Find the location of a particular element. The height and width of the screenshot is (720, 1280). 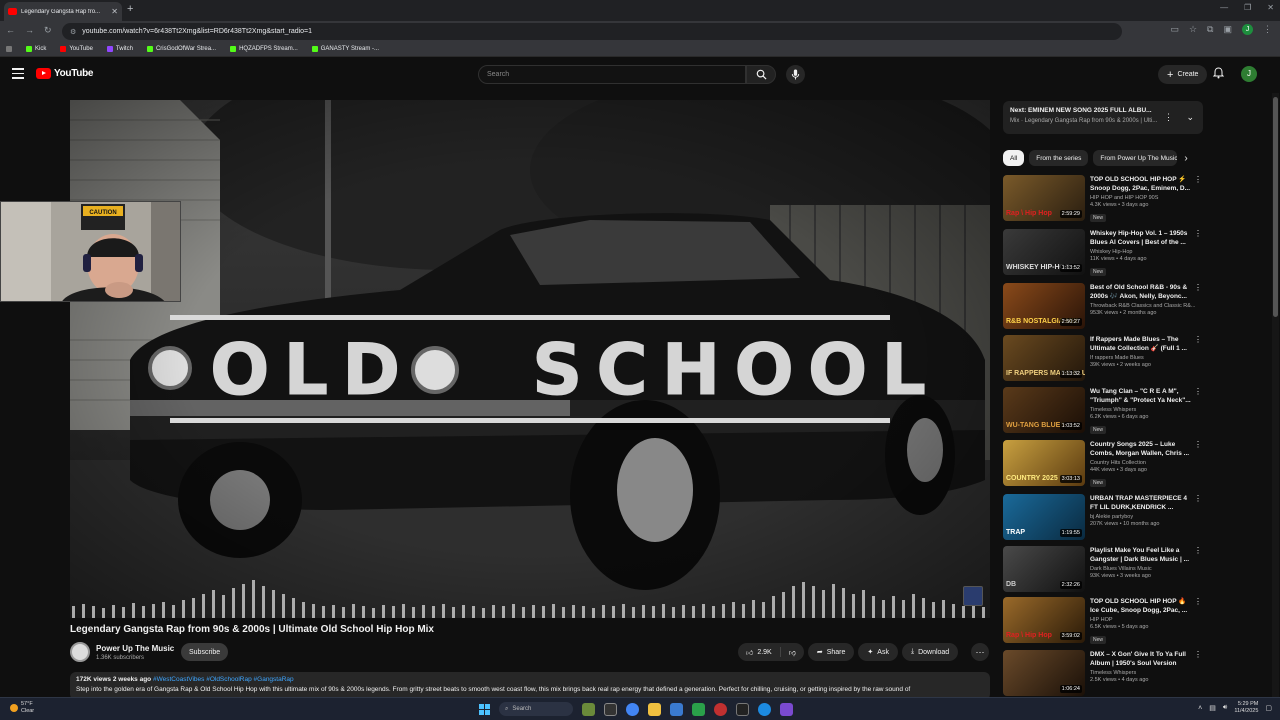

file-explorer-icon is located at coordinates (654, 709).